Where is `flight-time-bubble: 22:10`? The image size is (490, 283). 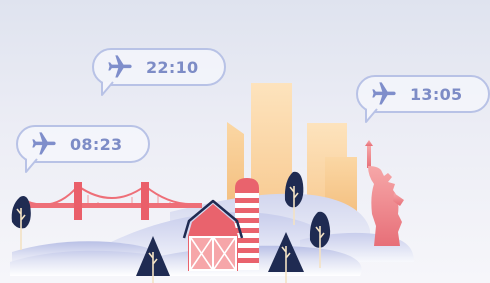
flight-time-bubble: 22:10 is located at coordinates (159, 72).